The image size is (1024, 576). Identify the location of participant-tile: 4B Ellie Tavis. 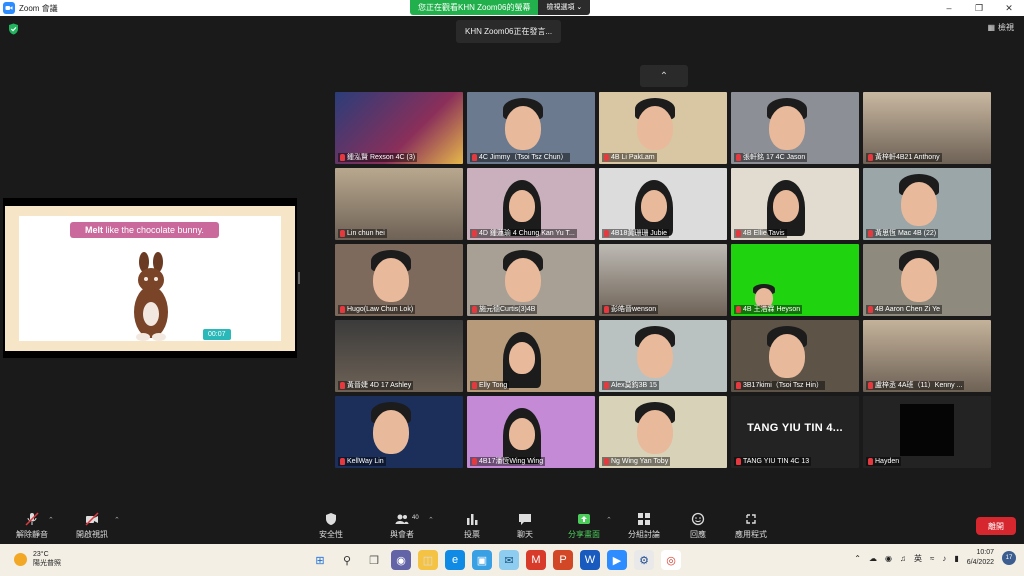
(795, 204).